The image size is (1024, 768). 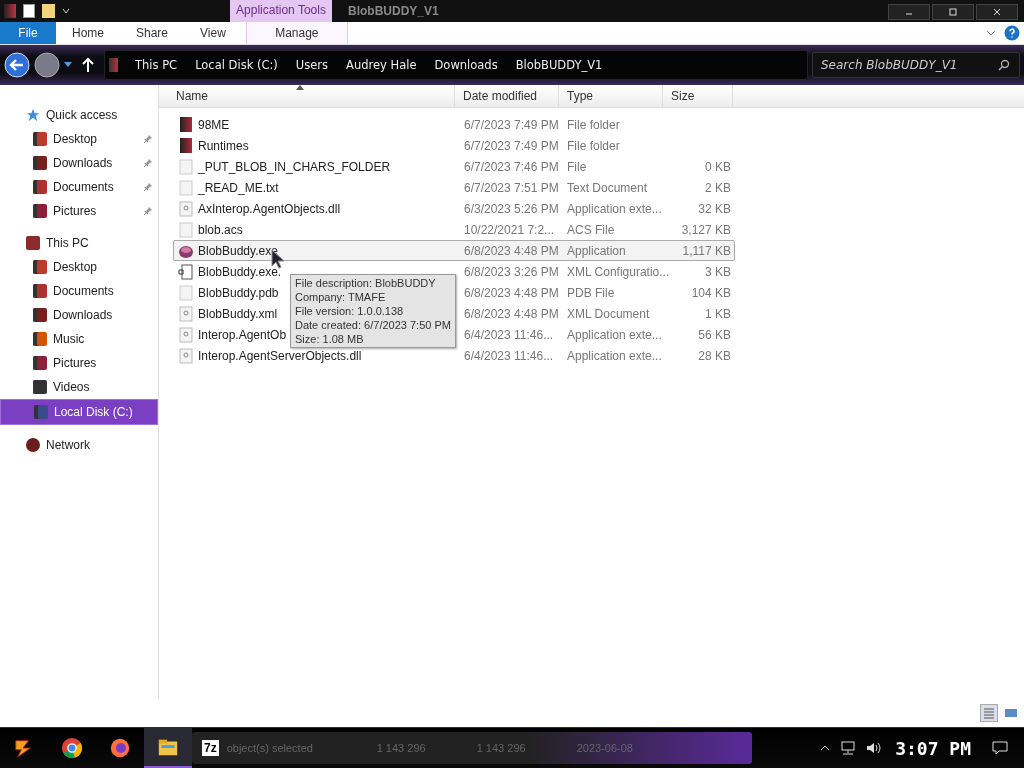 I want to click on sidebar-item: Local Disk (C:), so click(x=79, y=412).